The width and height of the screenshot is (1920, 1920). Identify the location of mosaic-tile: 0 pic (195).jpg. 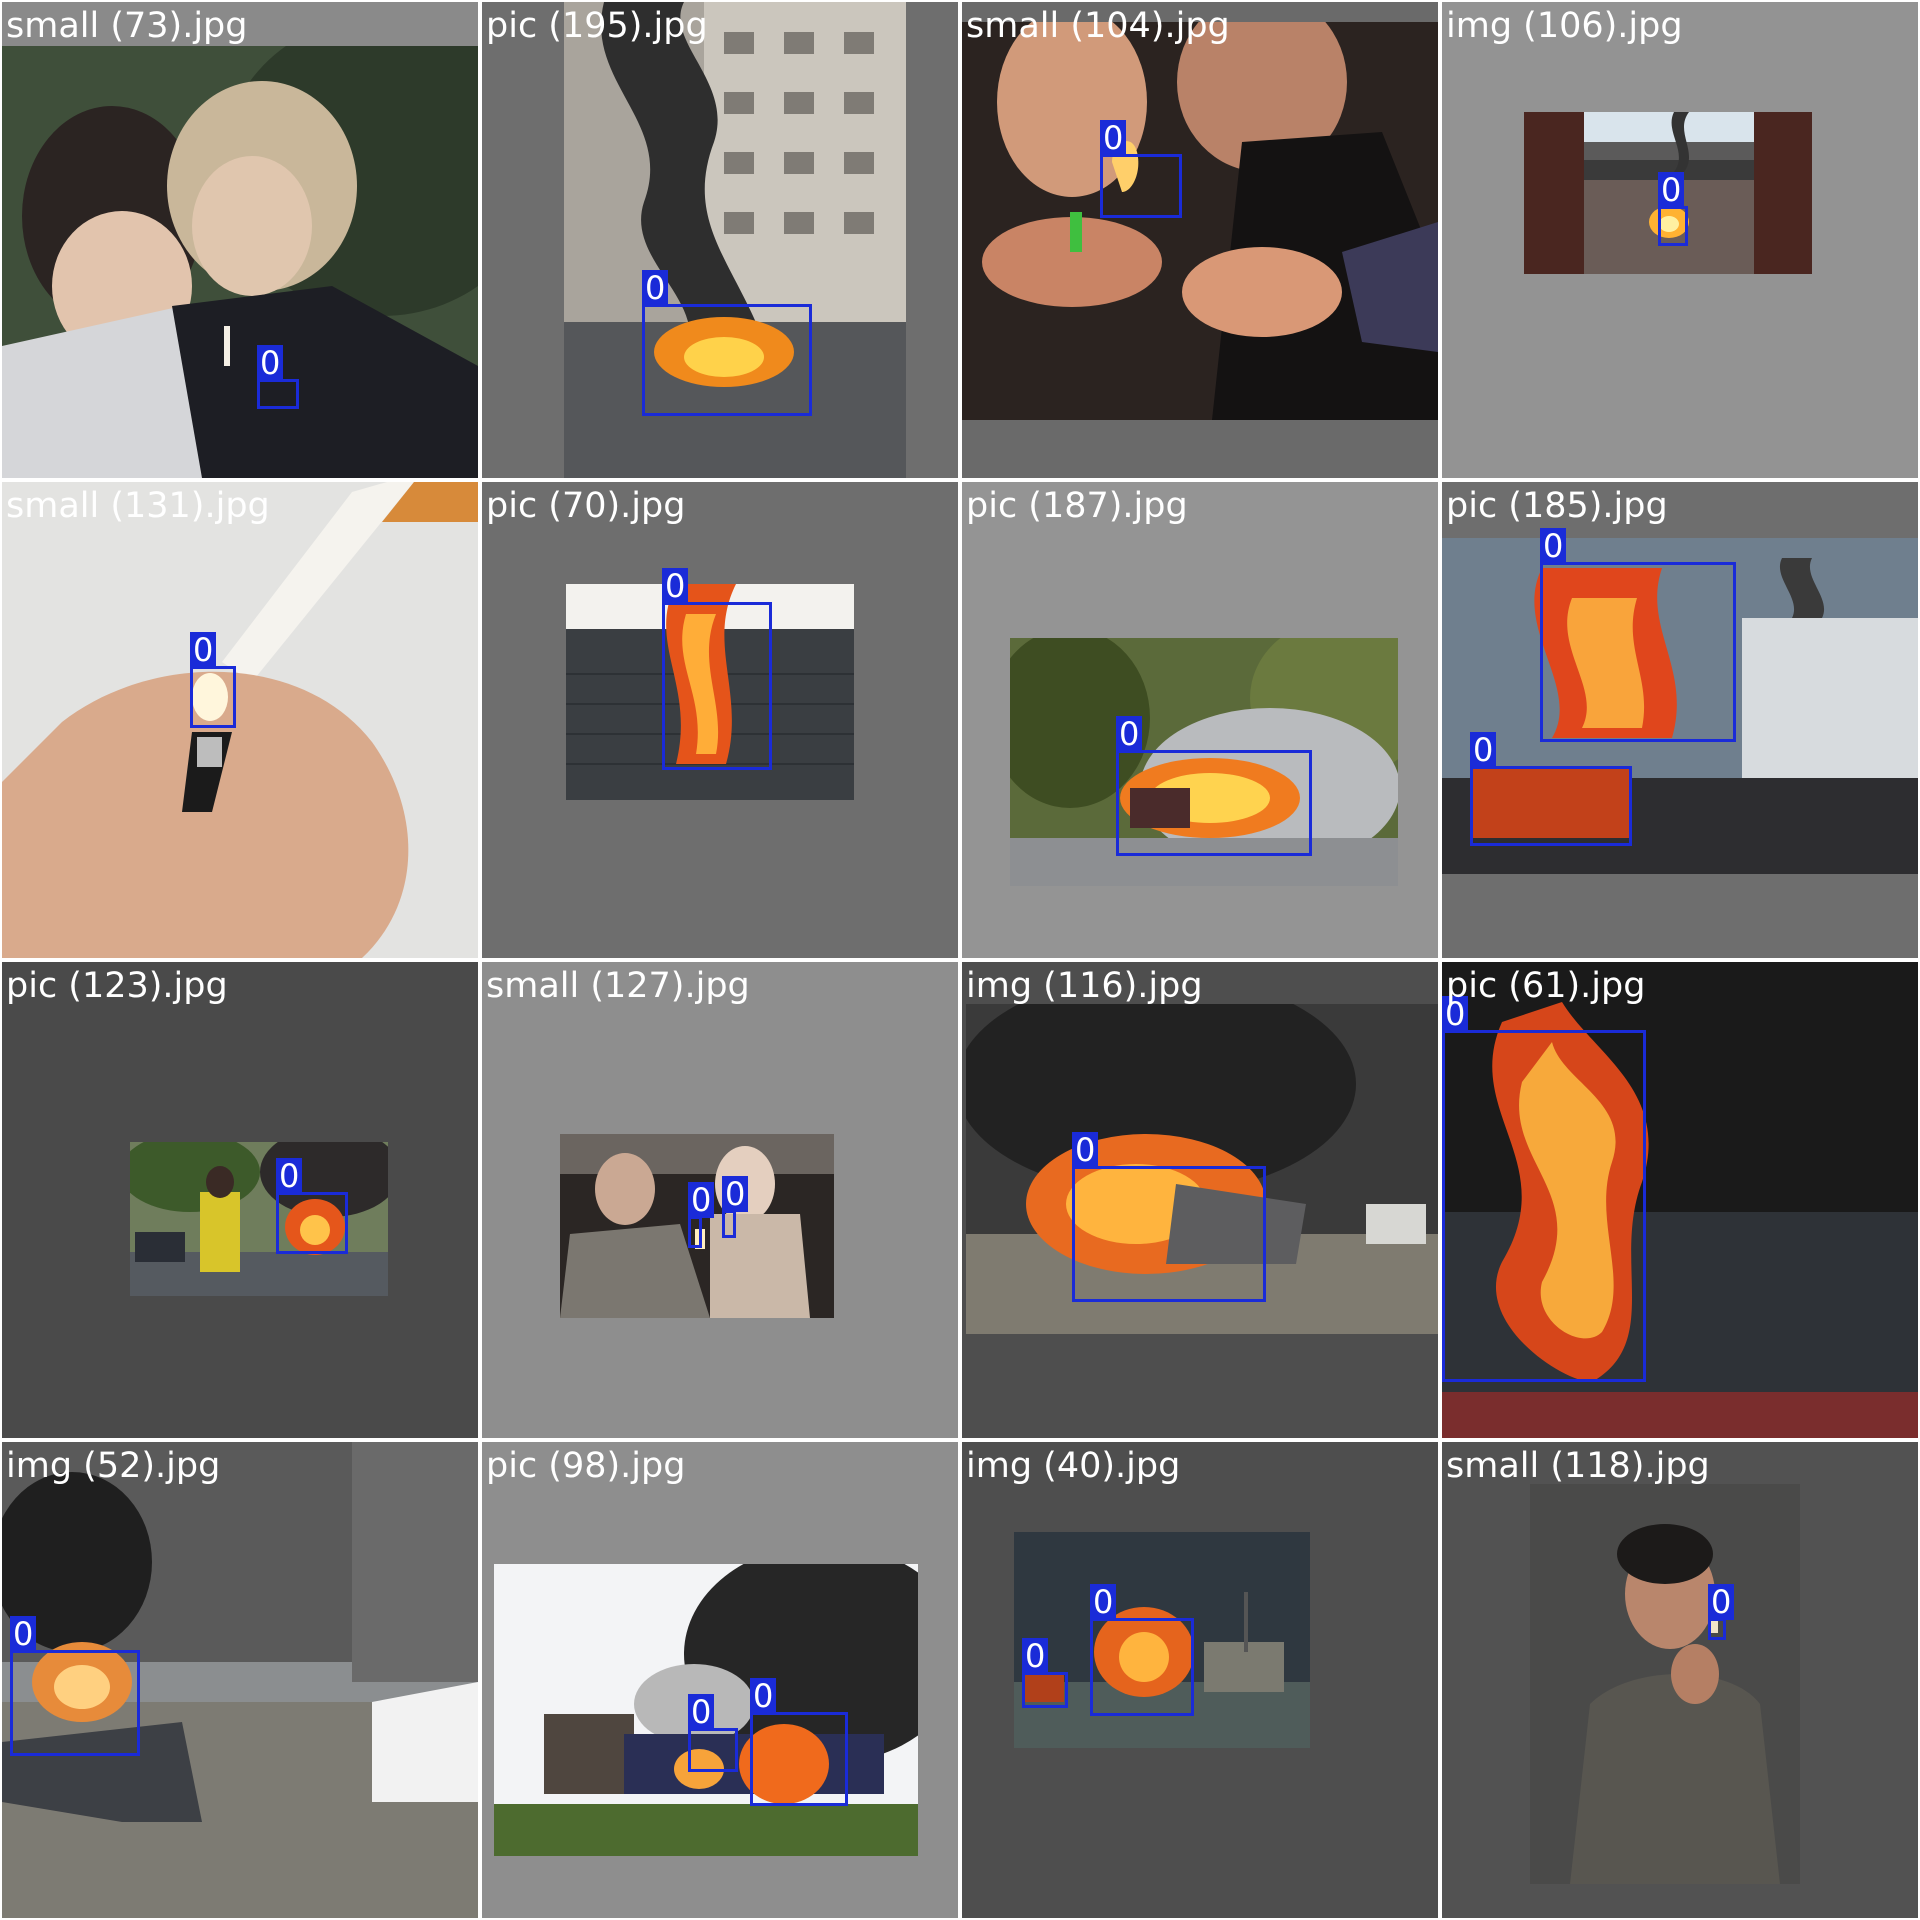
(720, 240).